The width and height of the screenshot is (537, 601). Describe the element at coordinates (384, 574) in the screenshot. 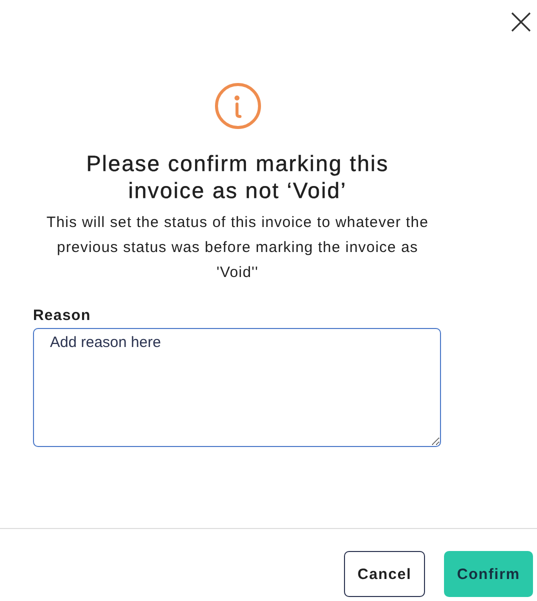

I see `cancel-button: Cancel` at that location.